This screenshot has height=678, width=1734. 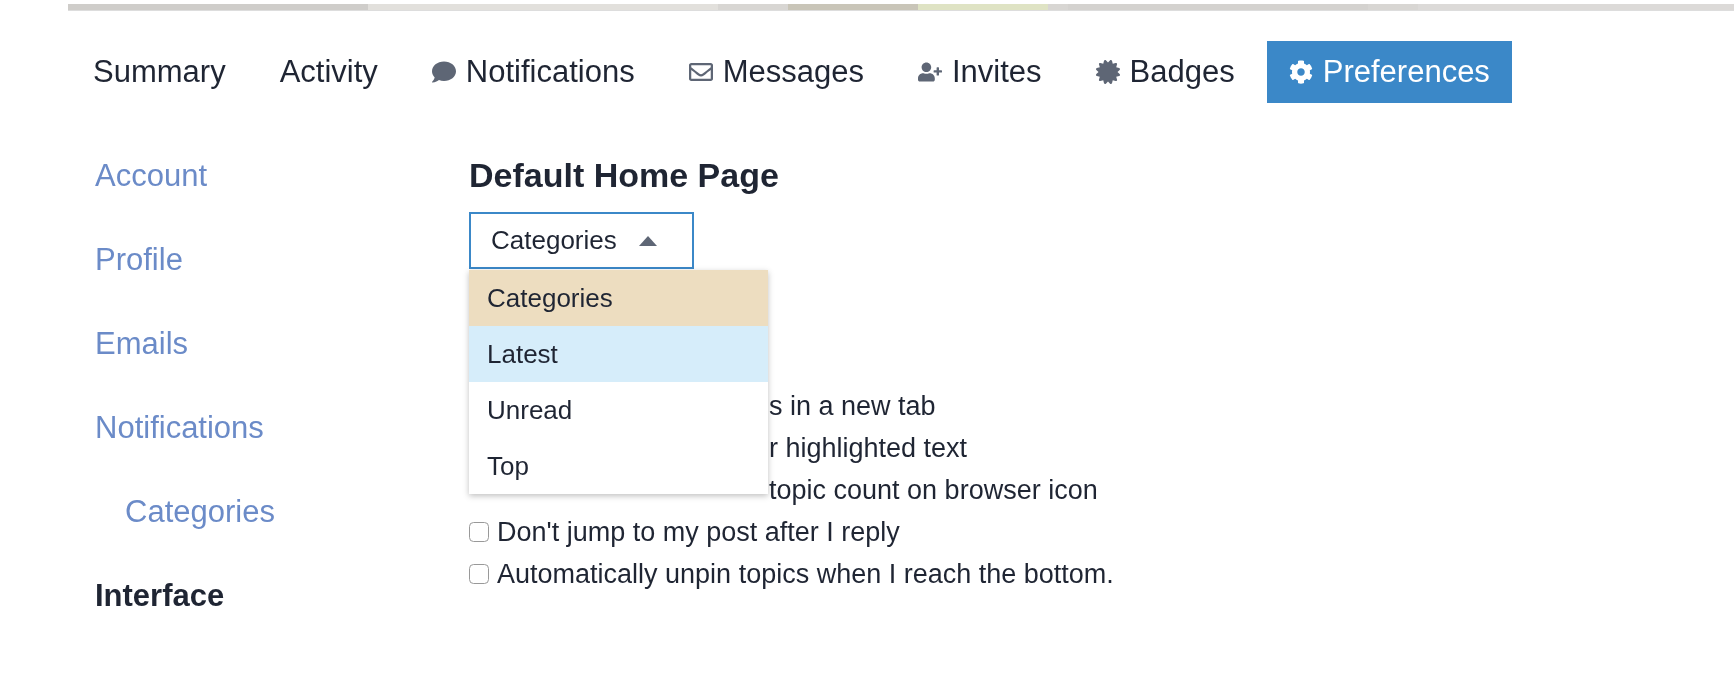 What do you see at coordinates (852, 406) in the screenshot?
I see `option-label: s in a new tab` at bounding box center [852, 406].